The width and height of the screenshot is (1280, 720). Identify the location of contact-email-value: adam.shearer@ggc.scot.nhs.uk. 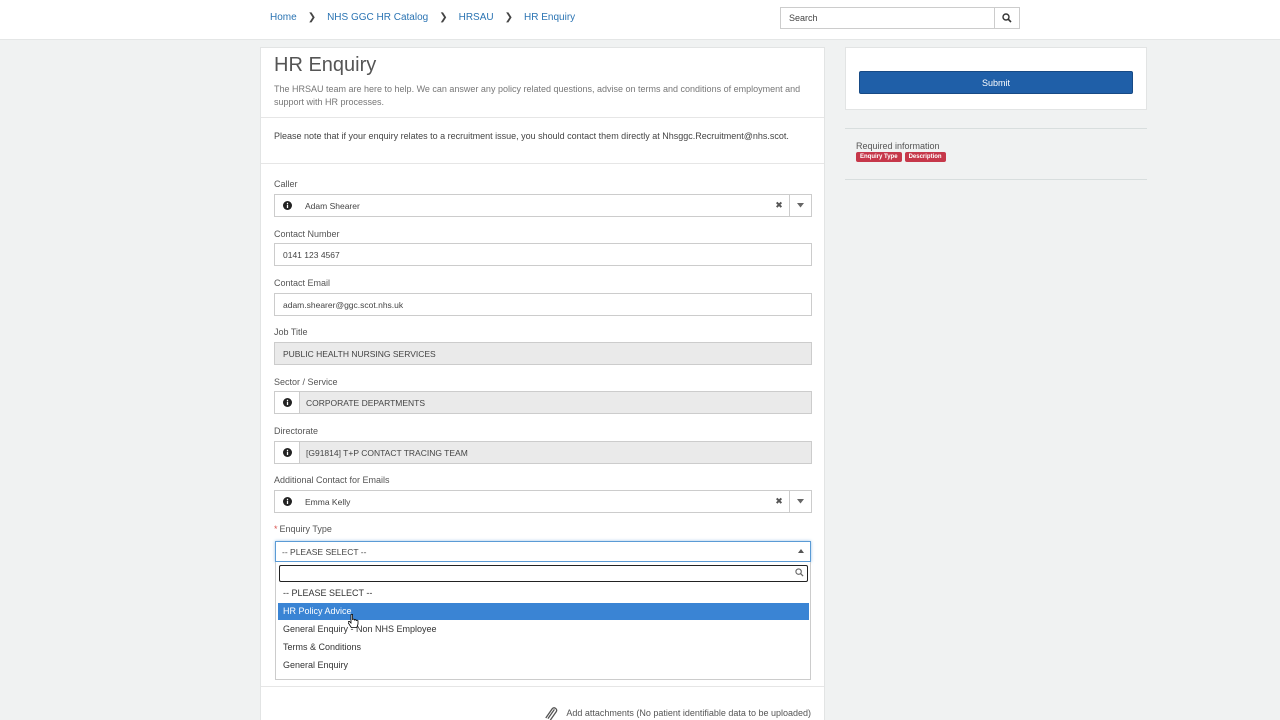
(343, 304).